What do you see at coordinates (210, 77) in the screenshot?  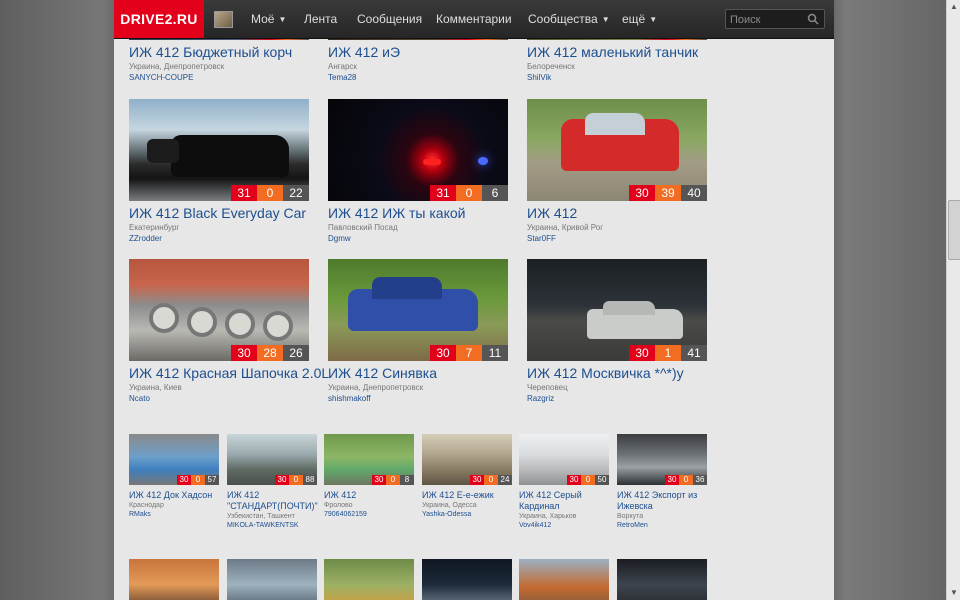 I see `car-card-user: SANYCH-COUPE` at bounding box center [210, 77].